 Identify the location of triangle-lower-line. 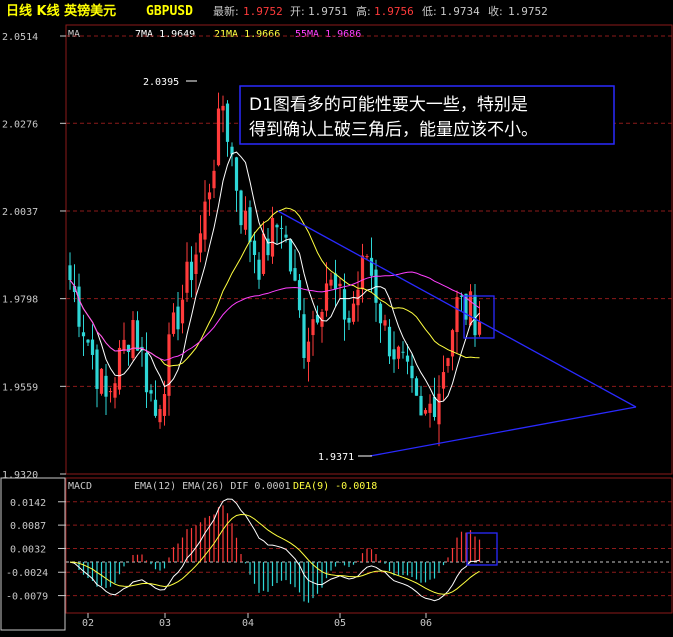
(503, 431).